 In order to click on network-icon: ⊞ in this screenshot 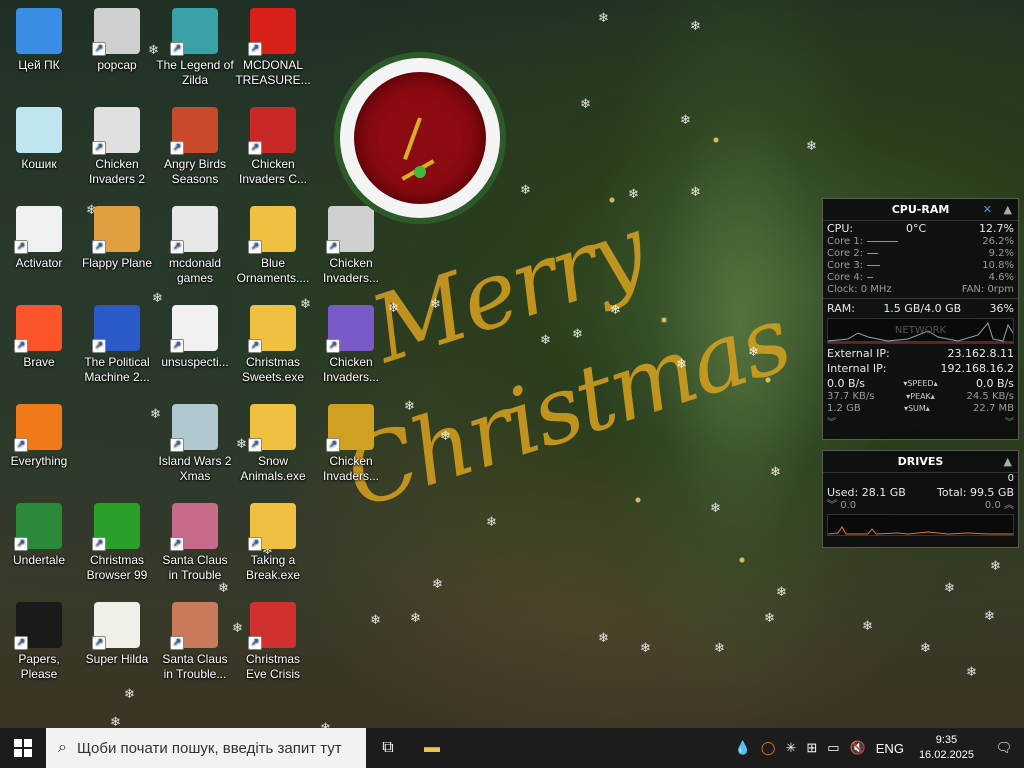, I will do `click(811, 748)`.